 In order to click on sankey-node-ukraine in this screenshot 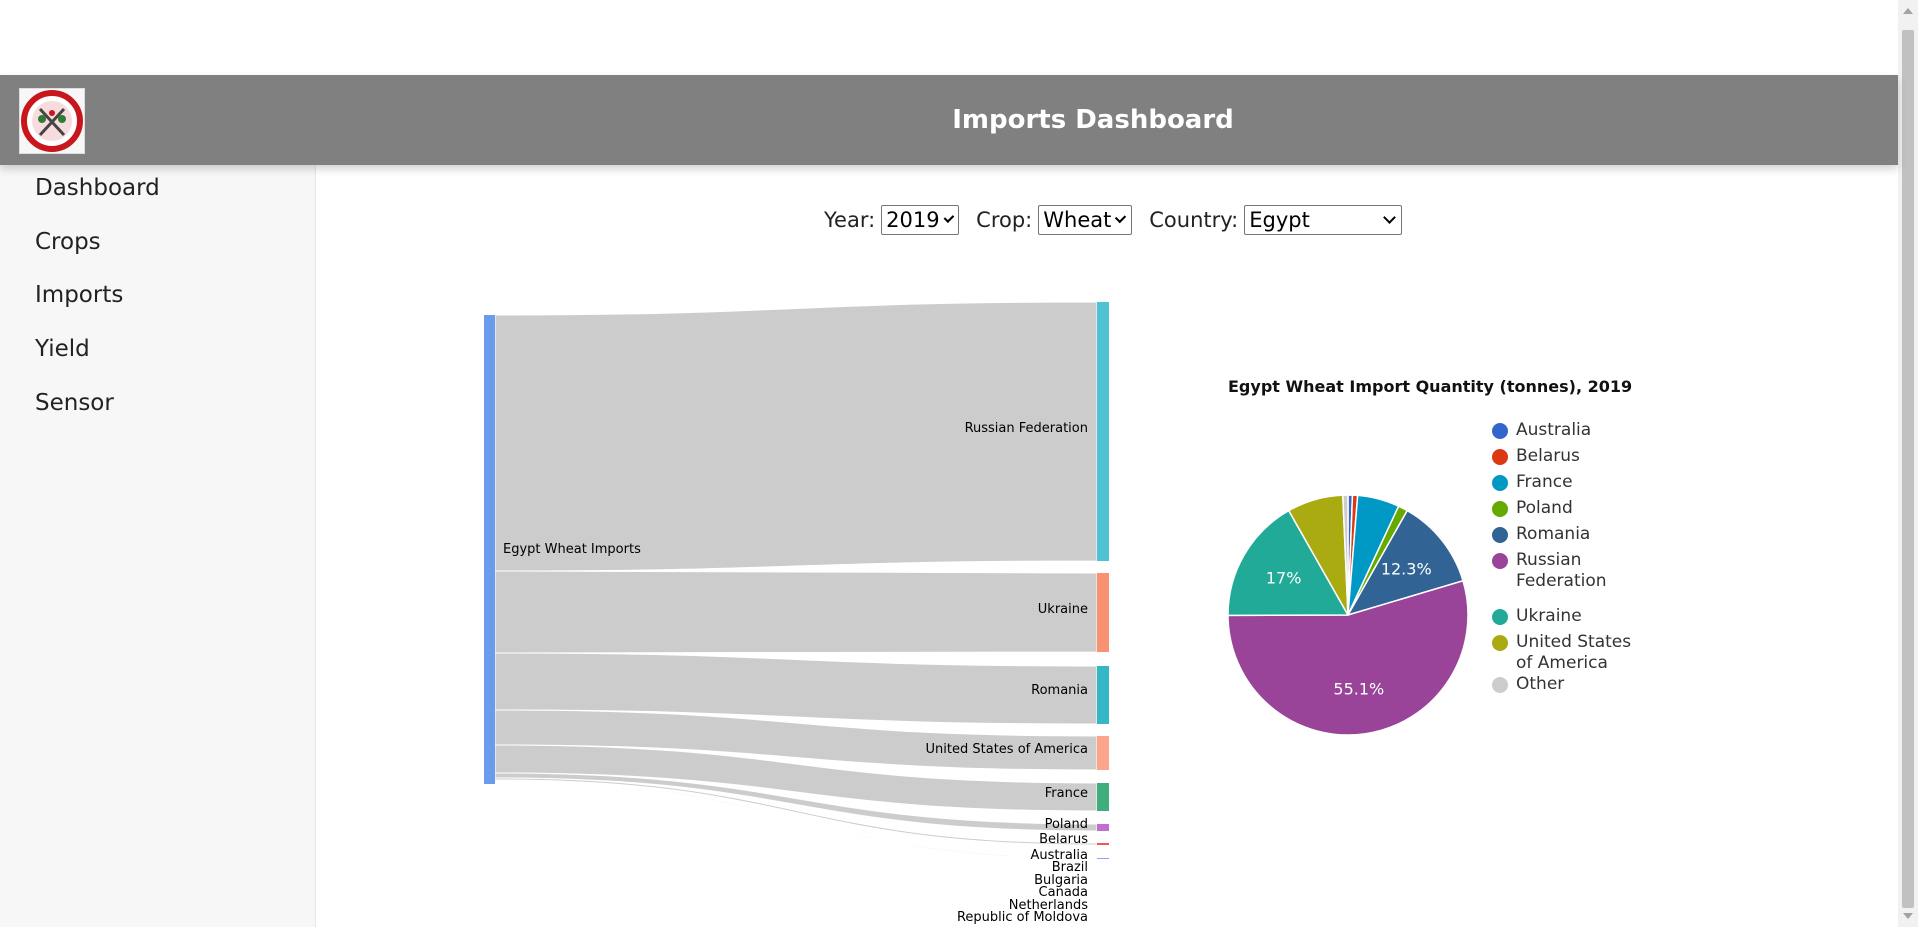, I will do `click(1103, 612)`.